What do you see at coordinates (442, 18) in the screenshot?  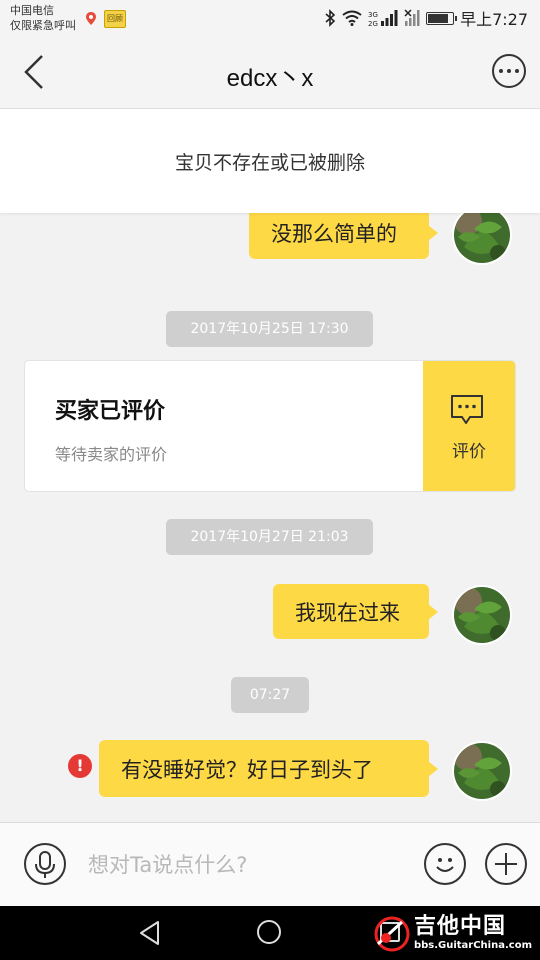 I see `battery-icon` at bounding box center [442, 18].